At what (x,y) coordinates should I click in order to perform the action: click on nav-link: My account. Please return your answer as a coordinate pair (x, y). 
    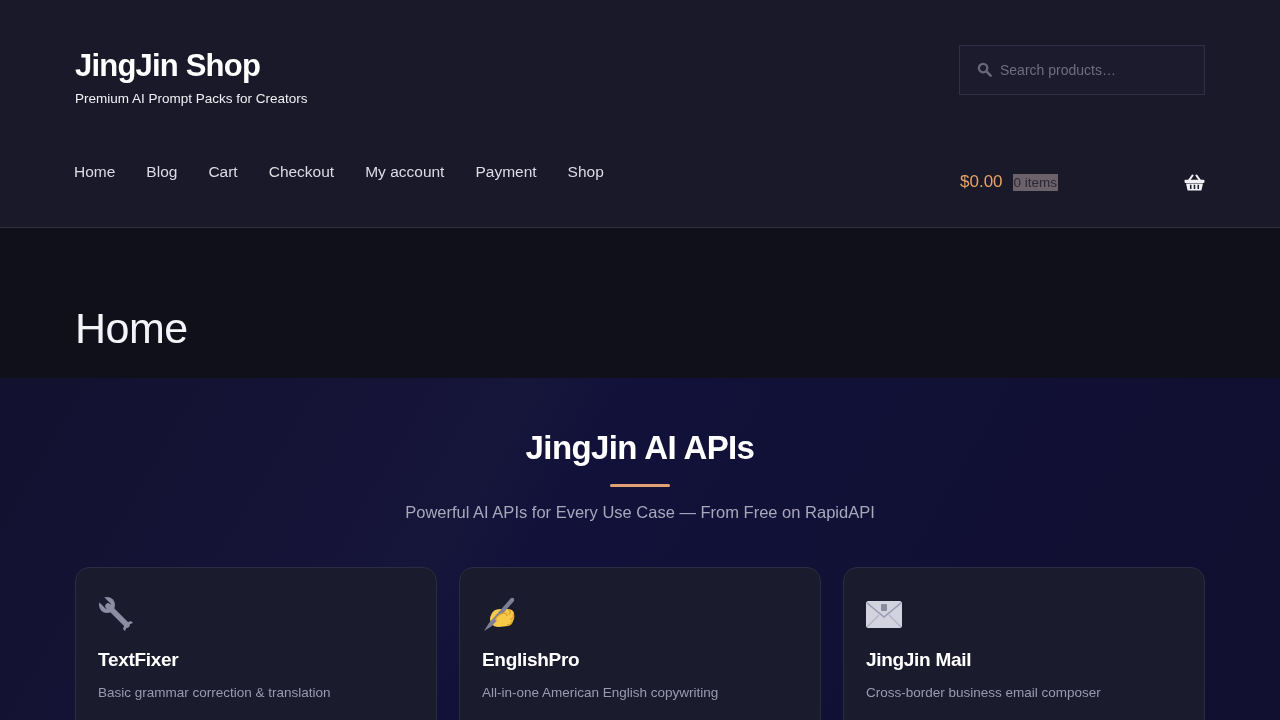
    Looking at the image, I should click on (405, 172).